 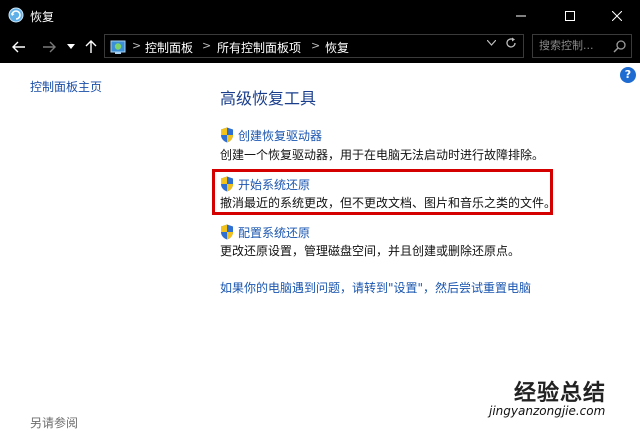 What do you see at coordinates (66, 86) in the screenshot?
I see `control-panel-home-link: 控制面板主页` at bounding box center [66, 86].